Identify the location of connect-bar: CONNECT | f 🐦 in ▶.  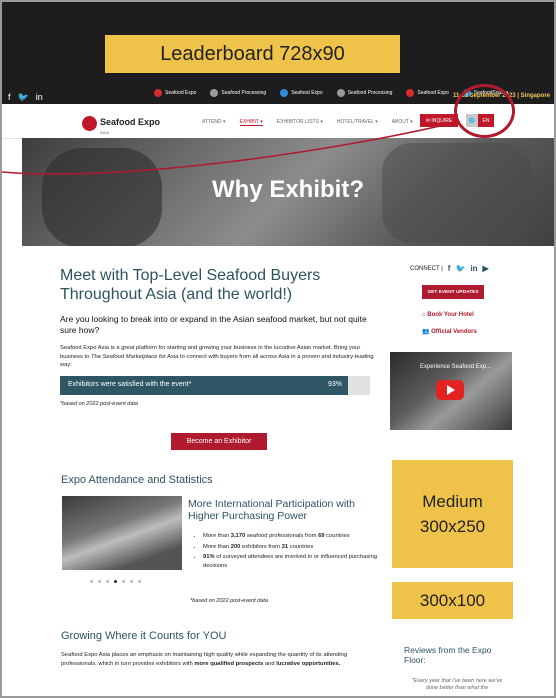
(449, 268).